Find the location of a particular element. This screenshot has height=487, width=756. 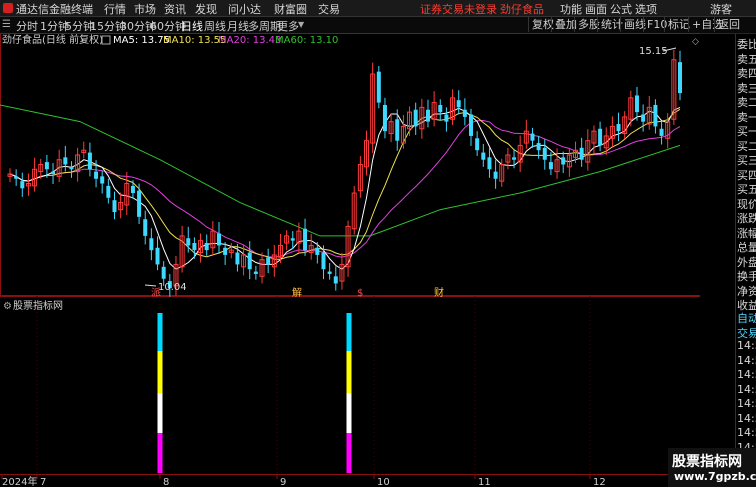

menu-gongshi: 公式 is located at coordinates (621, 9).